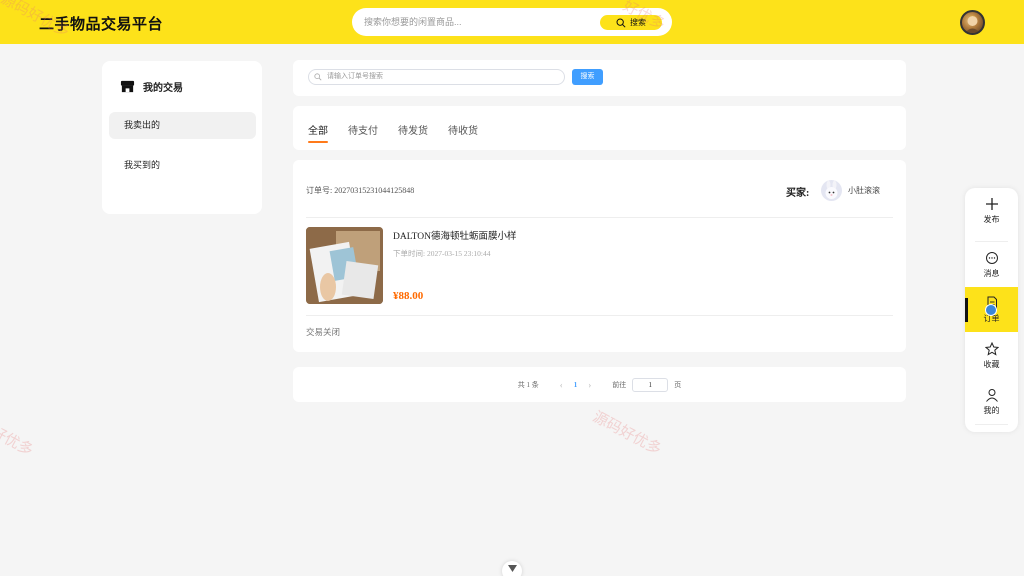 This screenshot has height=576, width=1024. I want to click on plus-icon, so click(991, 203).